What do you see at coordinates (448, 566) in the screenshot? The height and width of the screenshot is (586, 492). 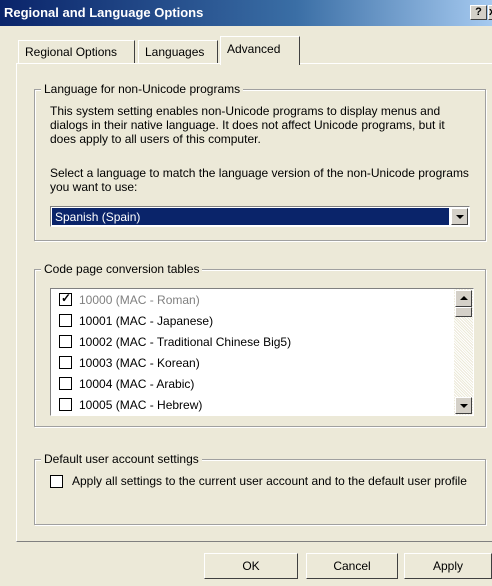 I see `apply-button: Apply` at bounding box center [448, 566].